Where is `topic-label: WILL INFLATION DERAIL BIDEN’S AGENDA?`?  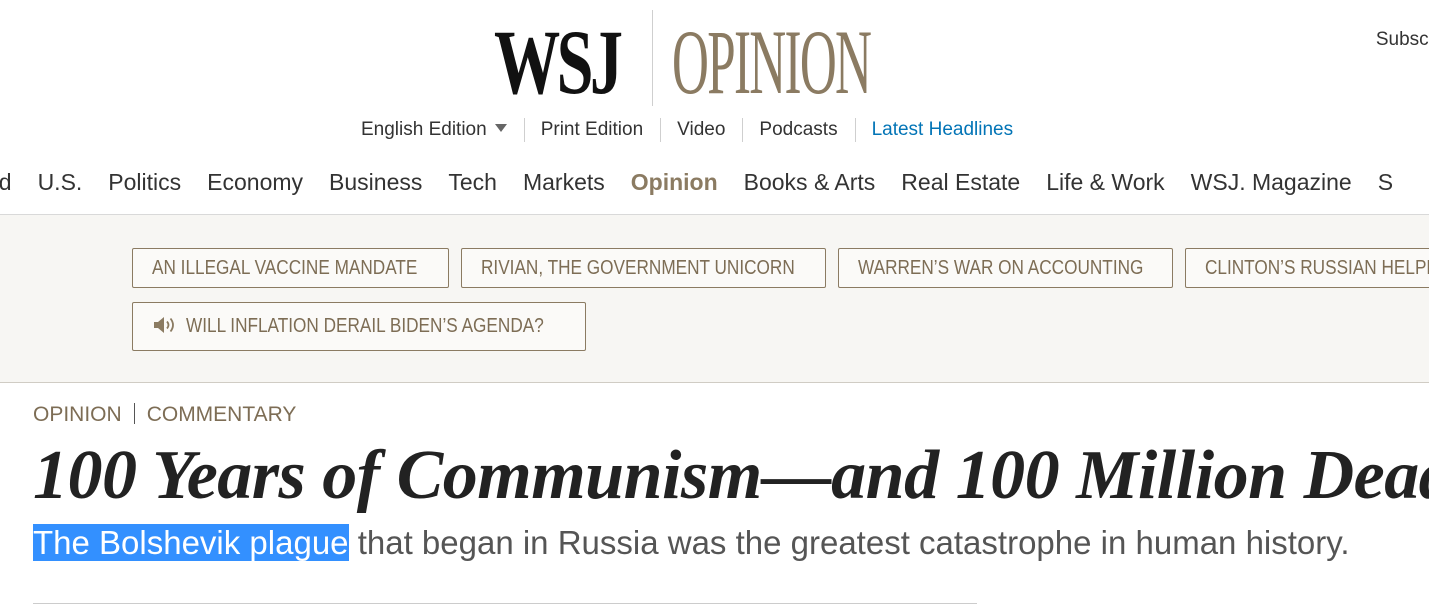
topic-label: WILL INFLATION DERAIL BIDEN’S AGENDA? is located at coordinates (365, 326).